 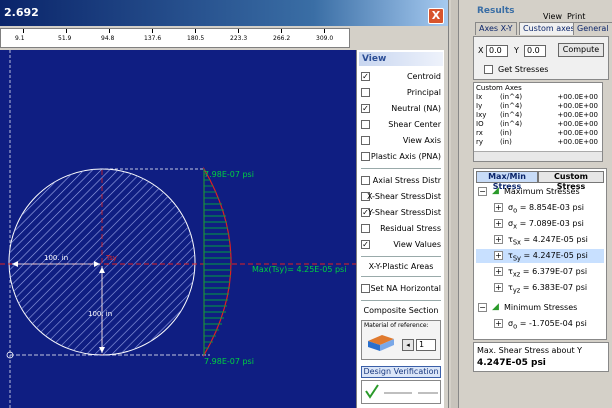 I want to click on option-view-axis: View Axis, so click(x=401, y=141).